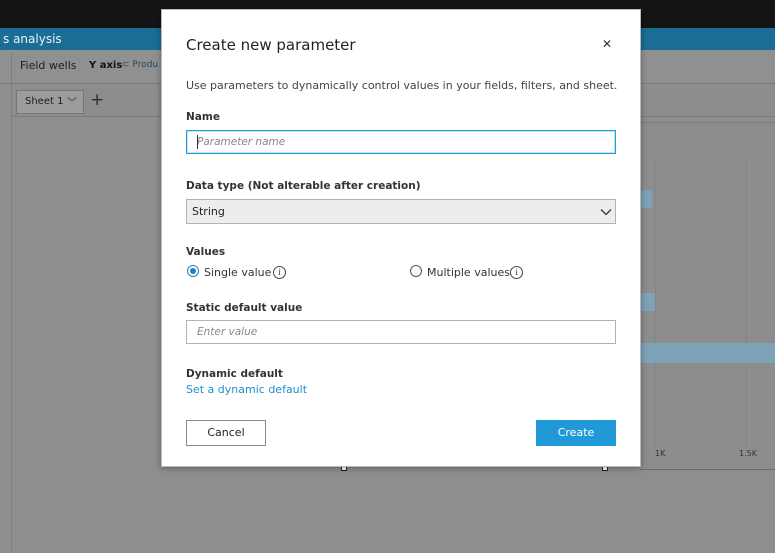  What do you see at coordinates (416, 271) in the screenshot?
I see `multiple-values-radio` at bounding box center [416, 271].